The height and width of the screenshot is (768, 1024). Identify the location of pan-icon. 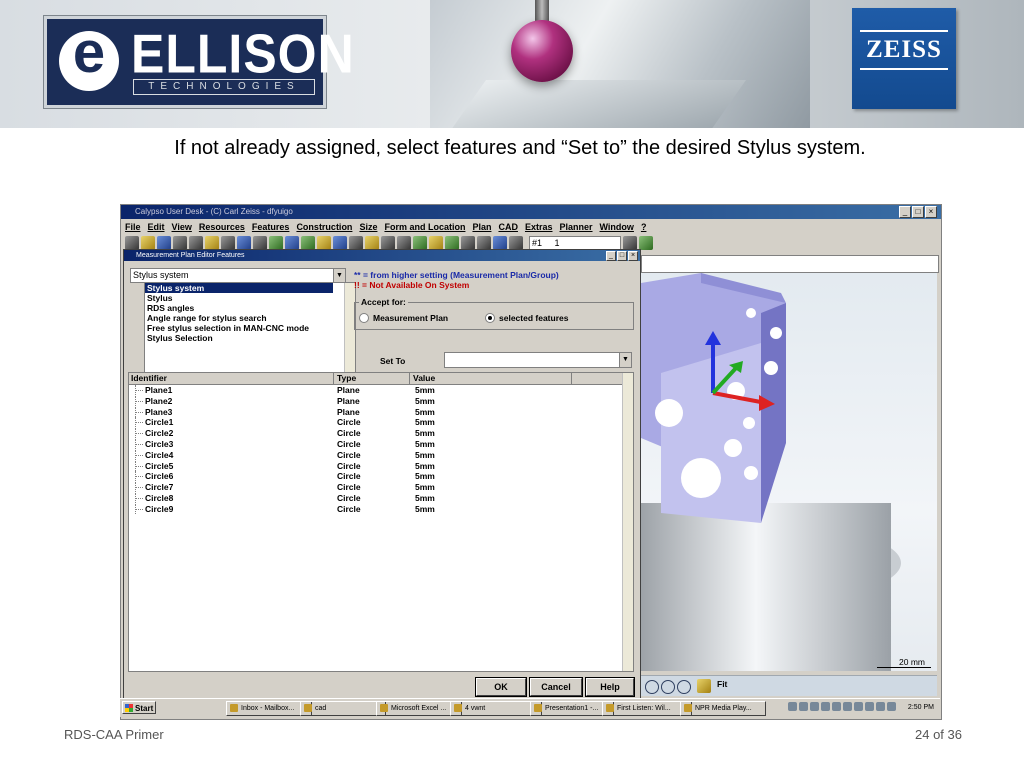
(684, 687).